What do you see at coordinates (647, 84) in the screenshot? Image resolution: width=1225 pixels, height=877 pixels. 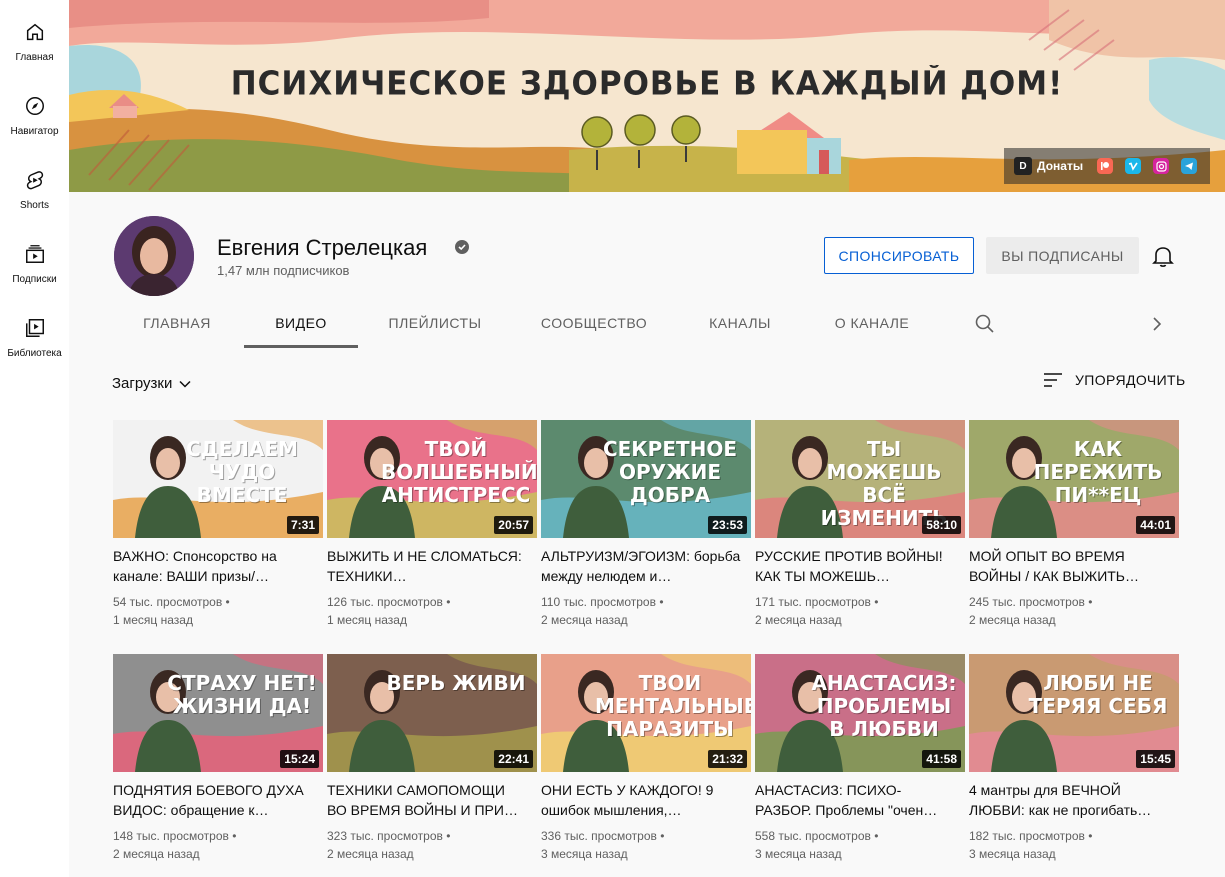 I see `banner-title: ПСИХИЧЕСКОЕ ЗДОРОВЬЕ В КАЖДЫЙ ДОМ!` at bounding box center [647, 84].